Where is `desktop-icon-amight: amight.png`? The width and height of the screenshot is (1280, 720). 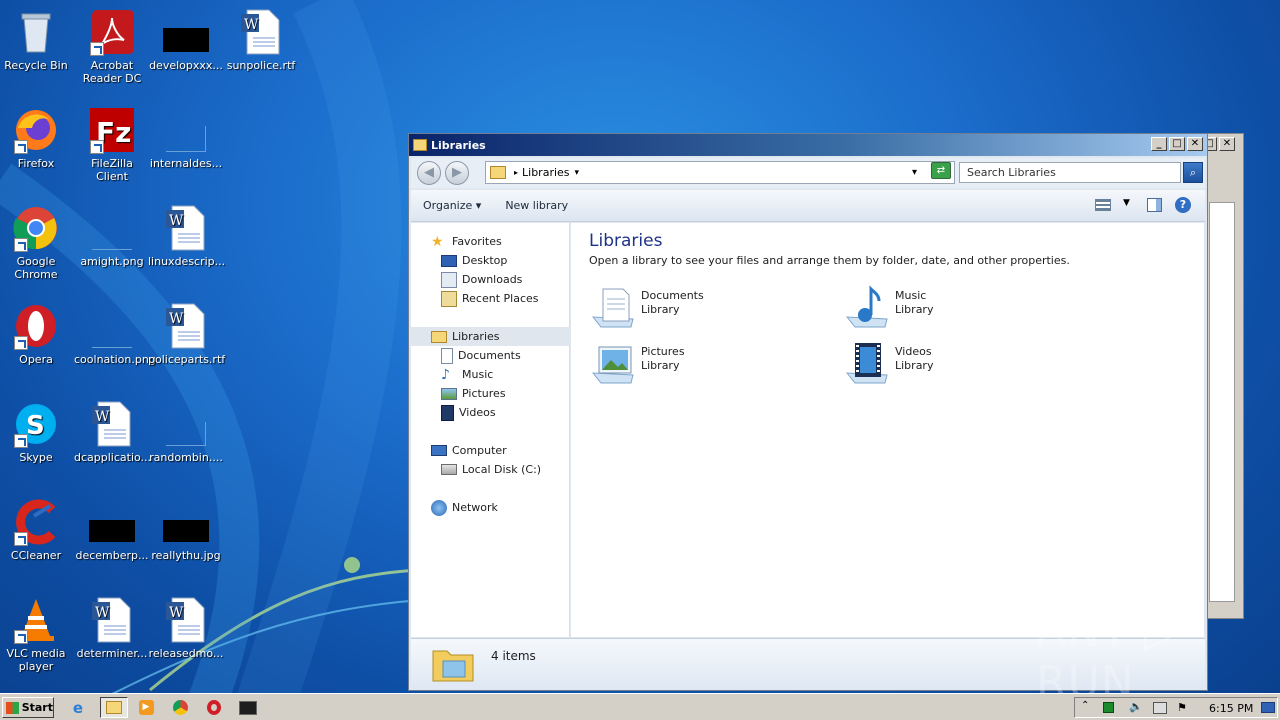
desktop-icon-amight: amight.png is located at coordinates (112, 236).